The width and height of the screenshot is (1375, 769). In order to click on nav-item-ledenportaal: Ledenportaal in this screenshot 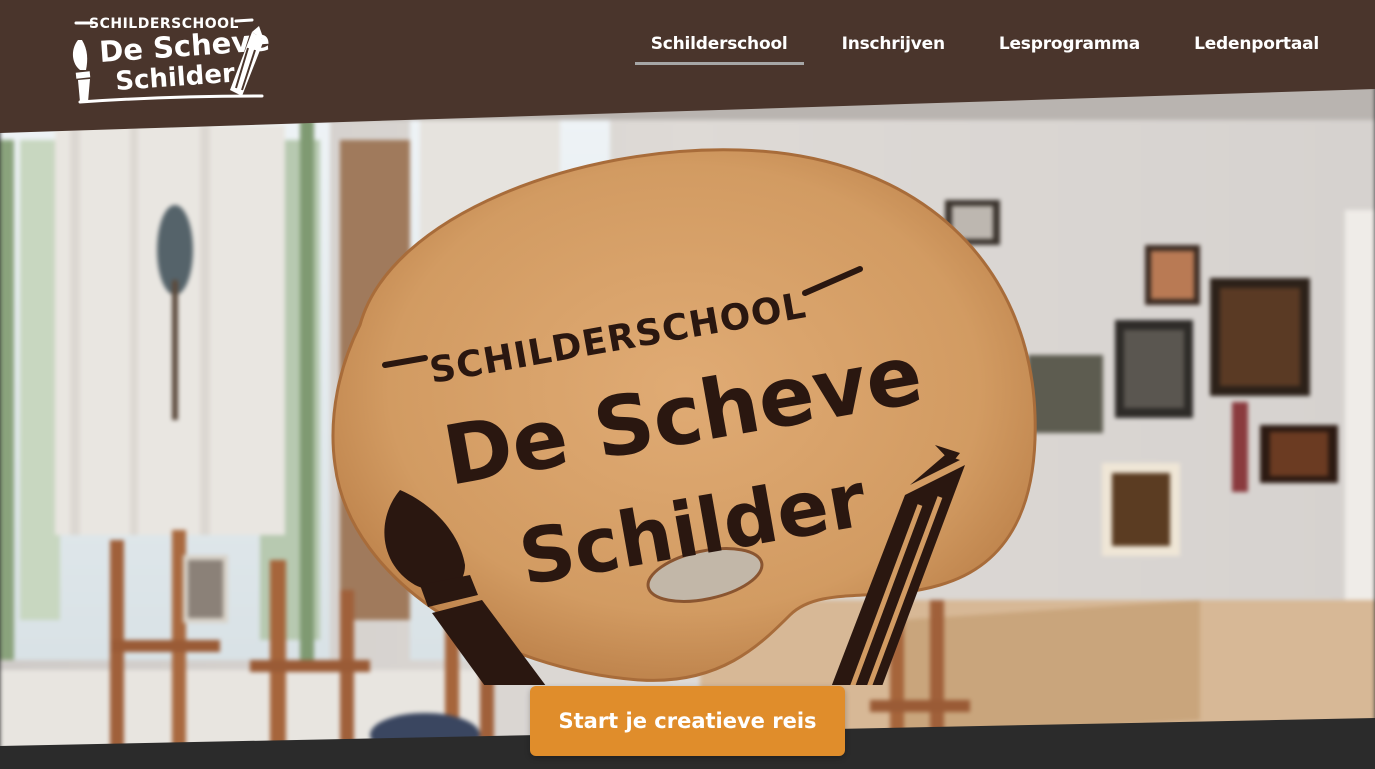, I will do `click(1256, 46)`.